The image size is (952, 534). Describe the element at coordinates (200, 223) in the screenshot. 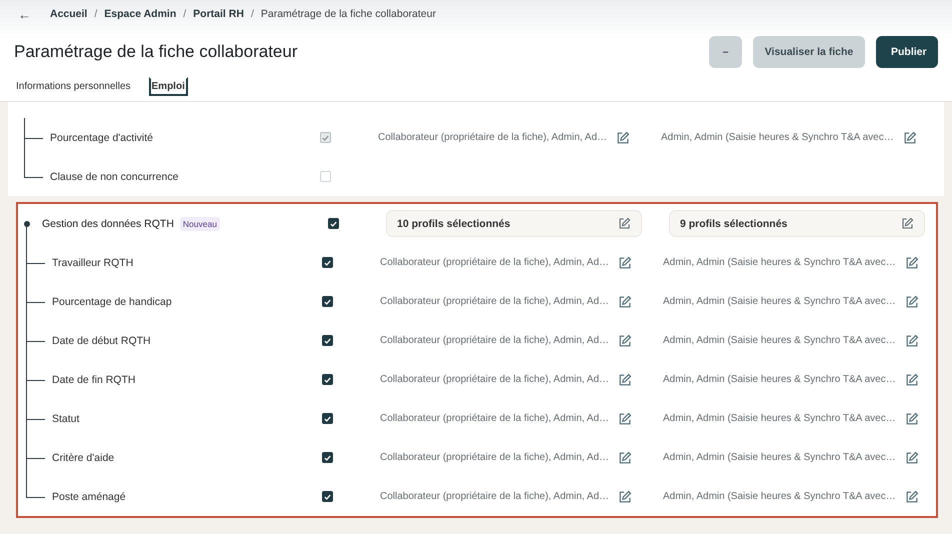

I see `new-badge: Nouveau` at that location.